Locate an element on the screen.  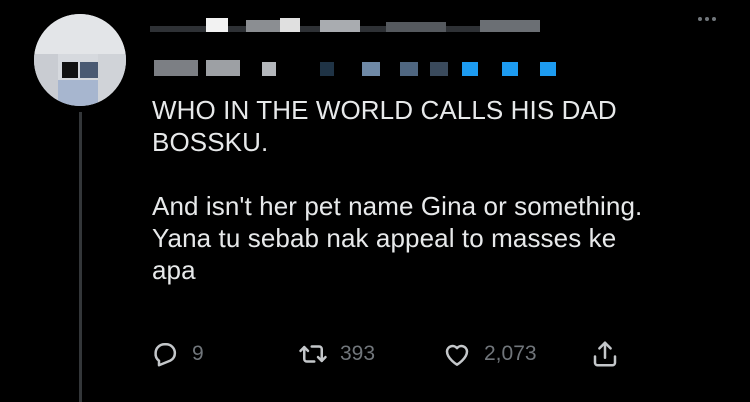
tweet-line-5: apa is located at coordinates (174, 270).